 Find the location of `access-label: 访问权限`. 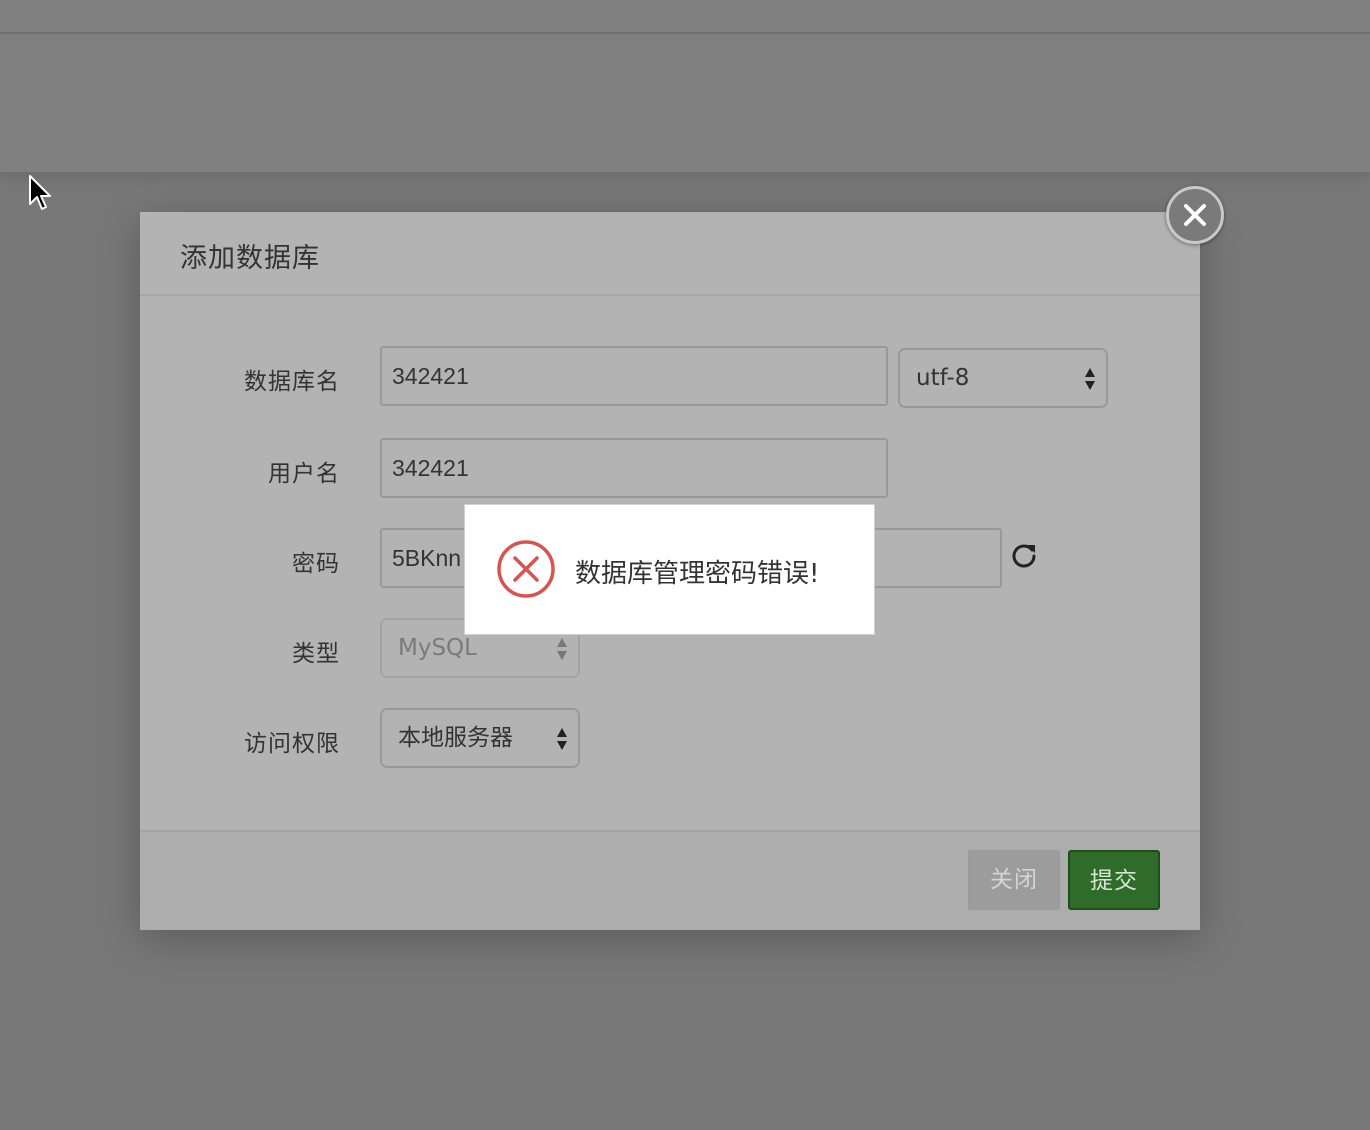

access-label: 访问权限 is located at coordinates (292, 744).